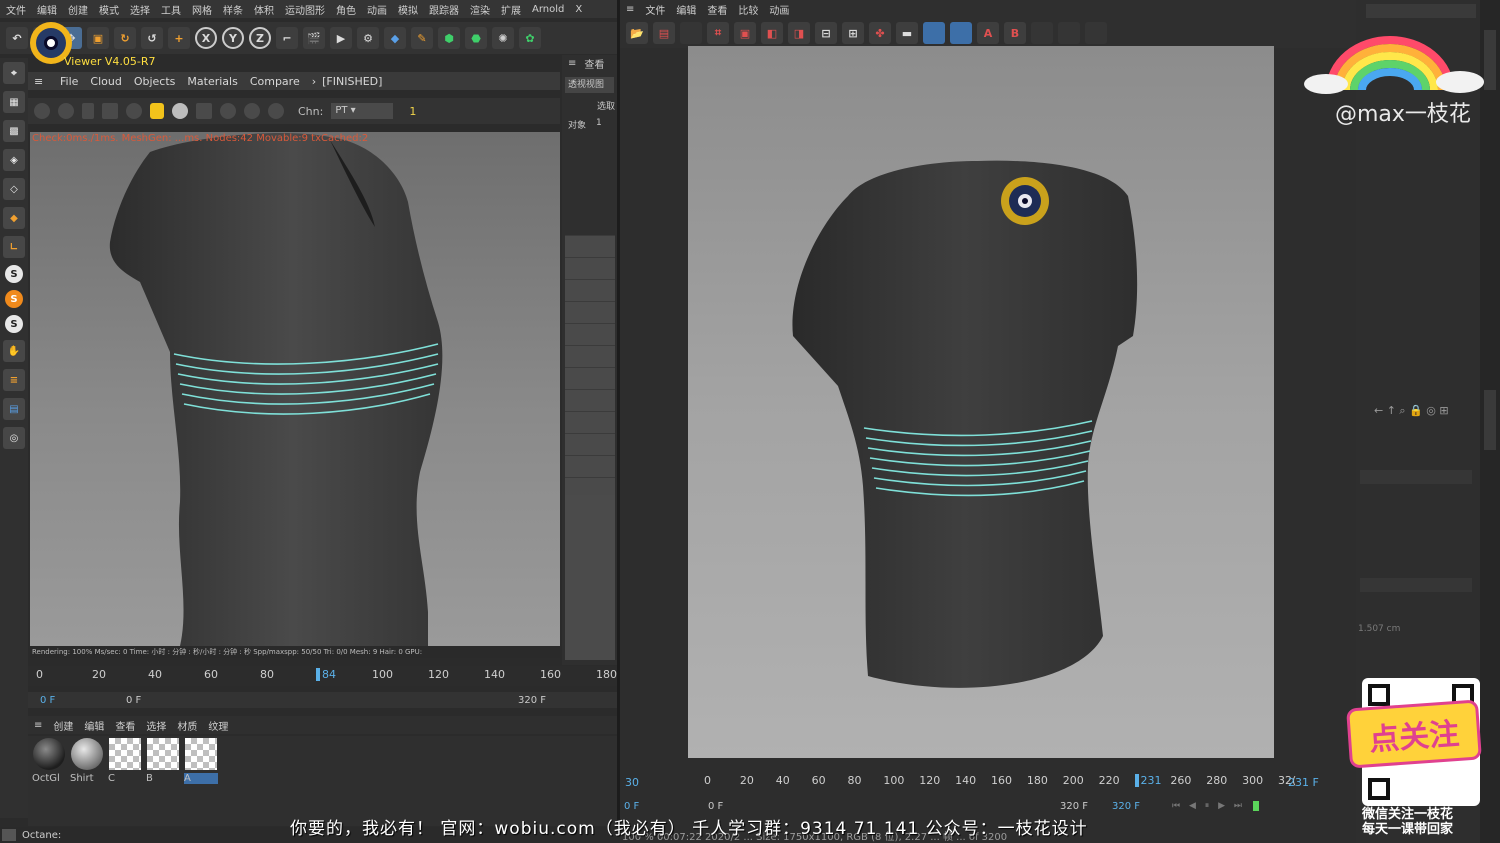 Image resolution: width=1500 pixels, height=843 pixels. I want to click on create-tool-icon: +, so click(179, 38).